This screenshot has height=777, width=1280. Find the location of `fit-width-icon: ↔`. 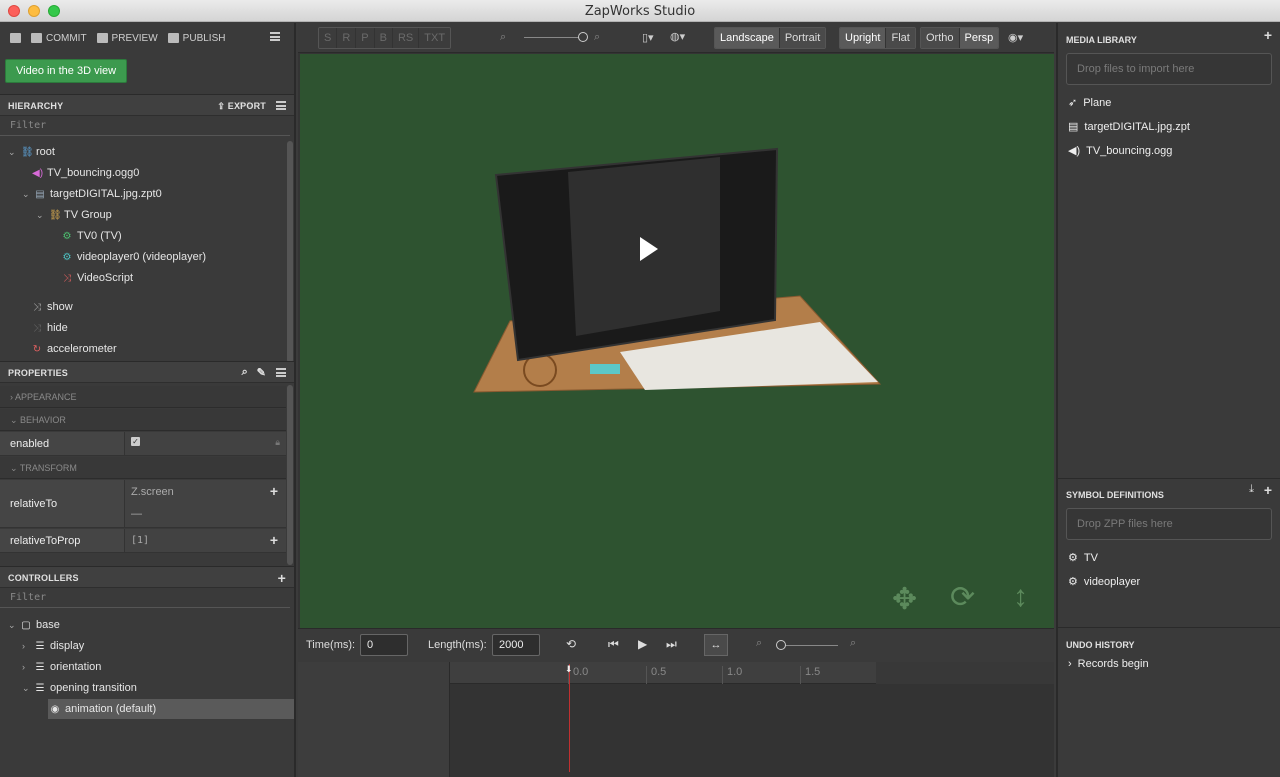

fit-width-icon: ↔ is located at coordinates (716, 645).